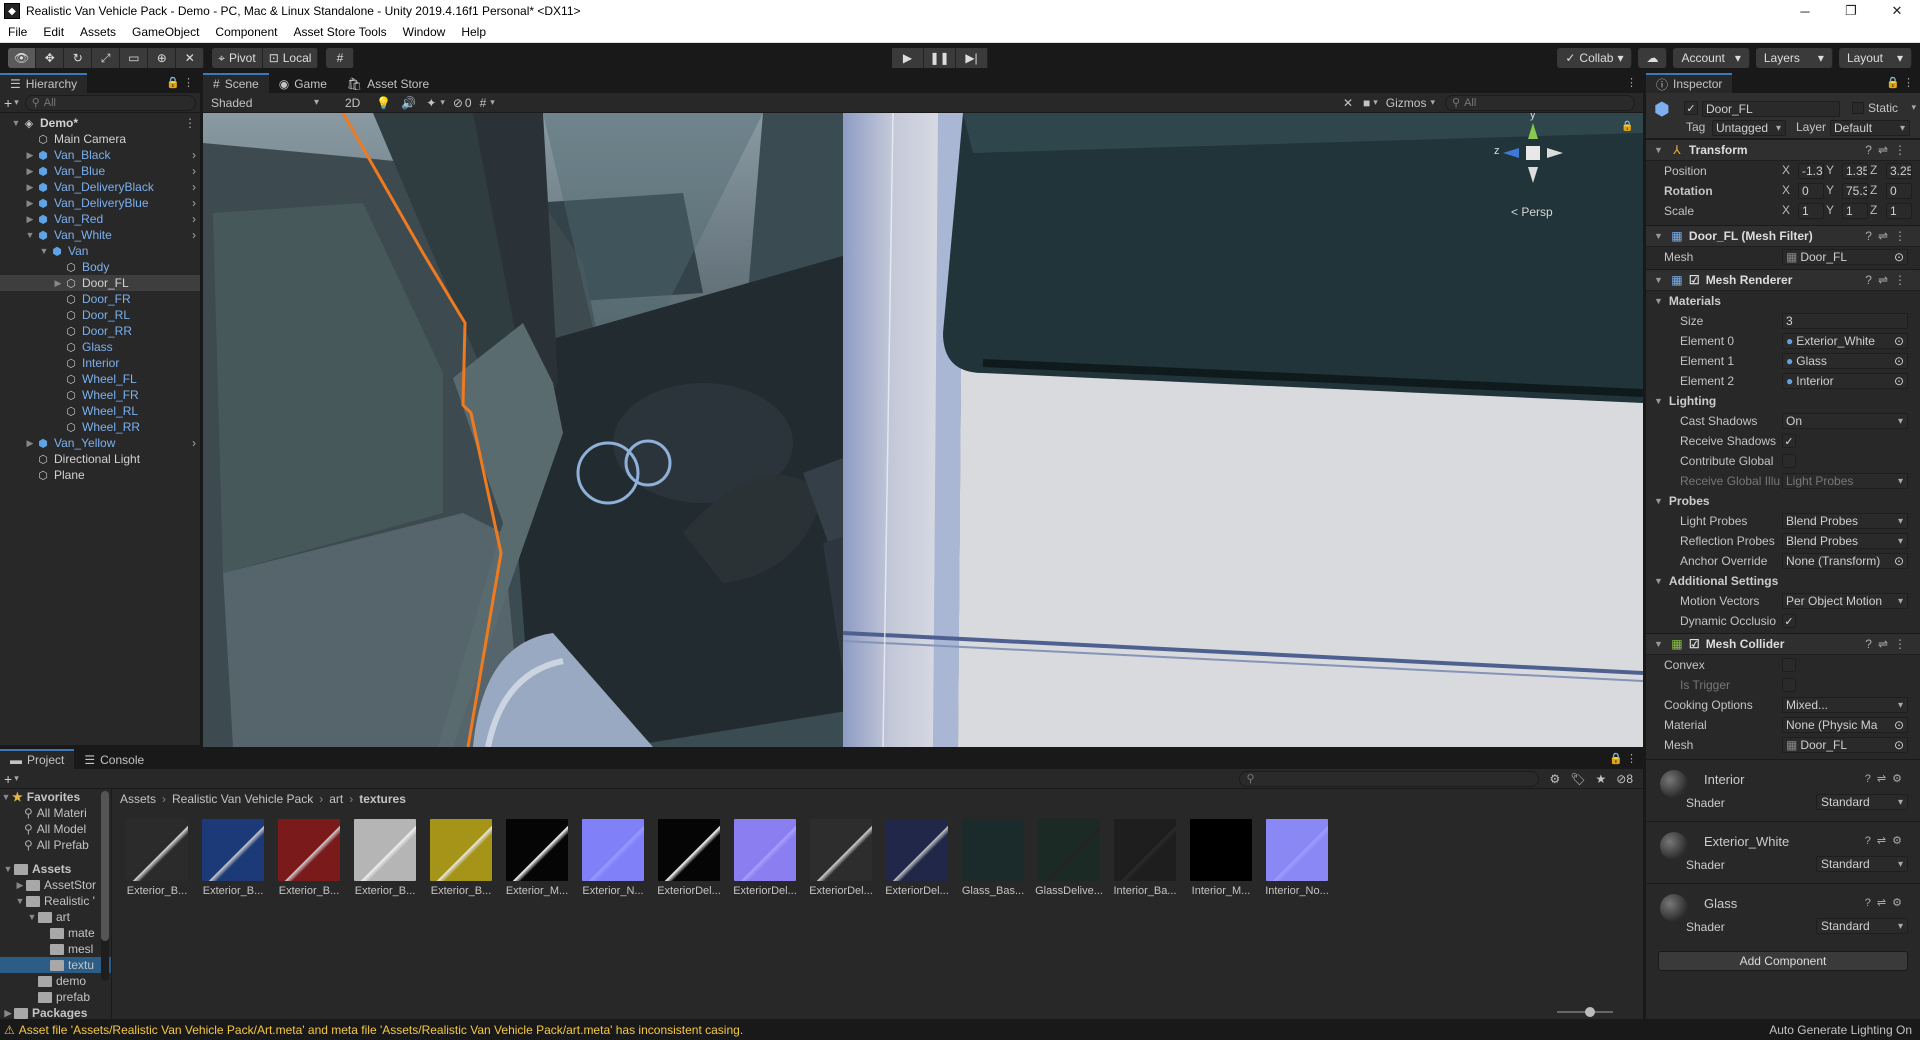  What do you see at coordinates (940, 58) in the screenshot?
I see `pause-icon: ❚❚` at bounding box center [940, 58].